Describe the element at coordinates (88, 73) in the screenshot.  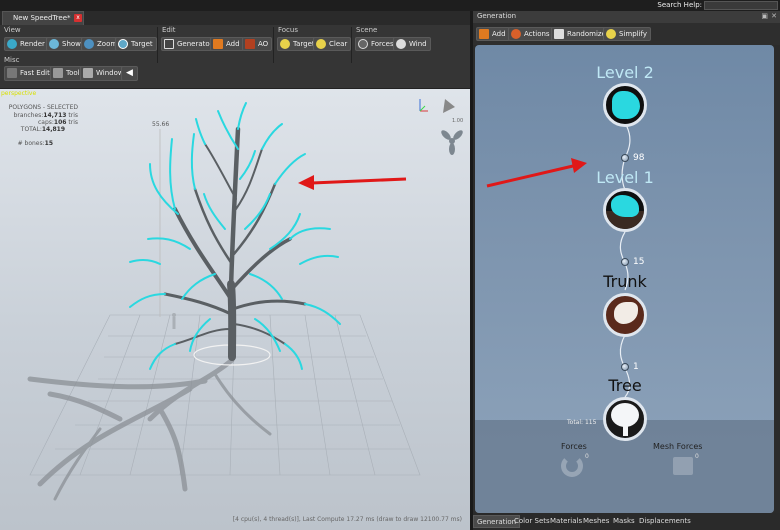
I see `window-icon` at that location.